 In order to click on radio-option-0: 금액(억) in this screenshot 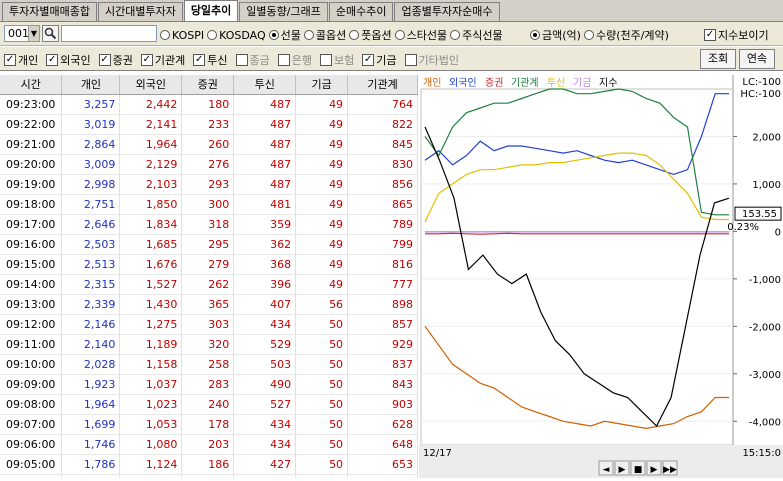, I will do `click(555, 35)`.